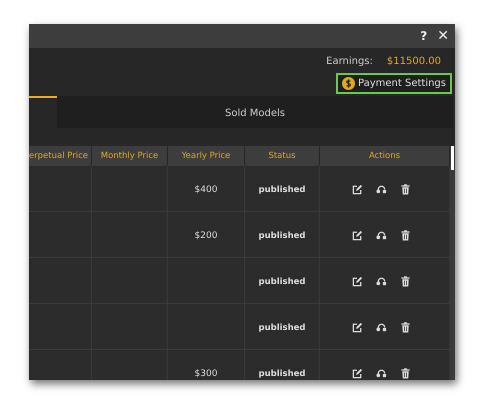  Describe the element at coordinates (255, 112) in the screenshot. I see `tab: Sold Models` at that location.